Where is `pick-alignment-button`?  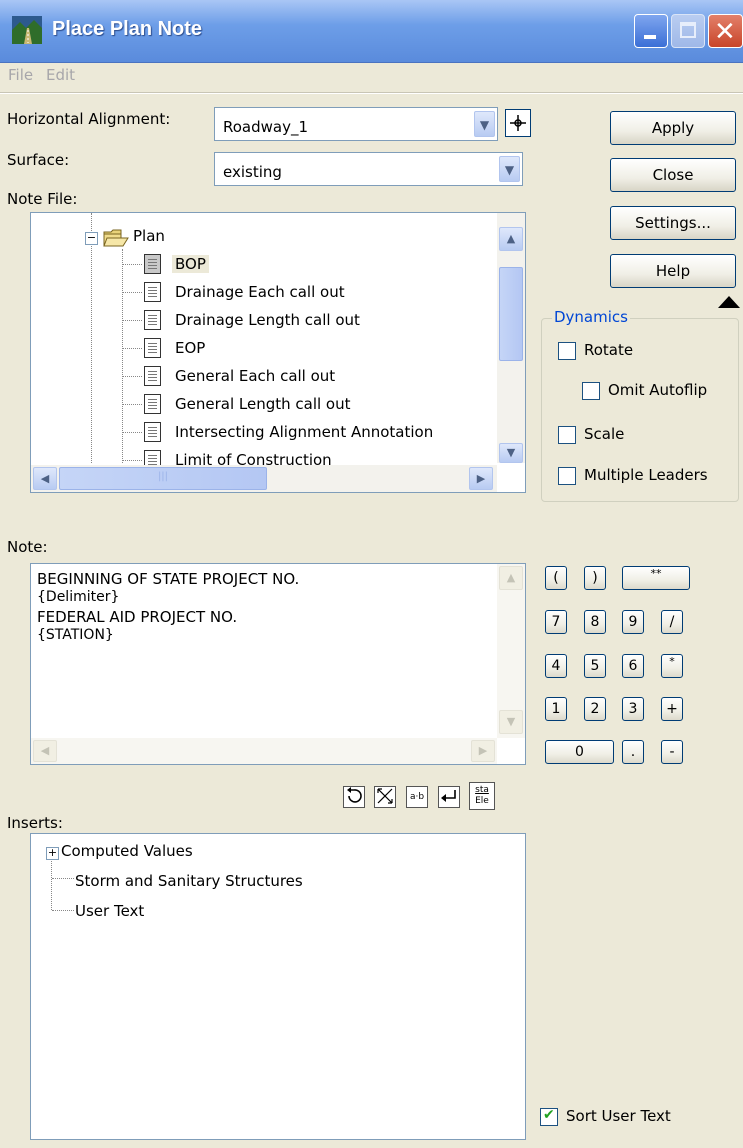 pick-alignment-button is located at coordinates (518, 123).